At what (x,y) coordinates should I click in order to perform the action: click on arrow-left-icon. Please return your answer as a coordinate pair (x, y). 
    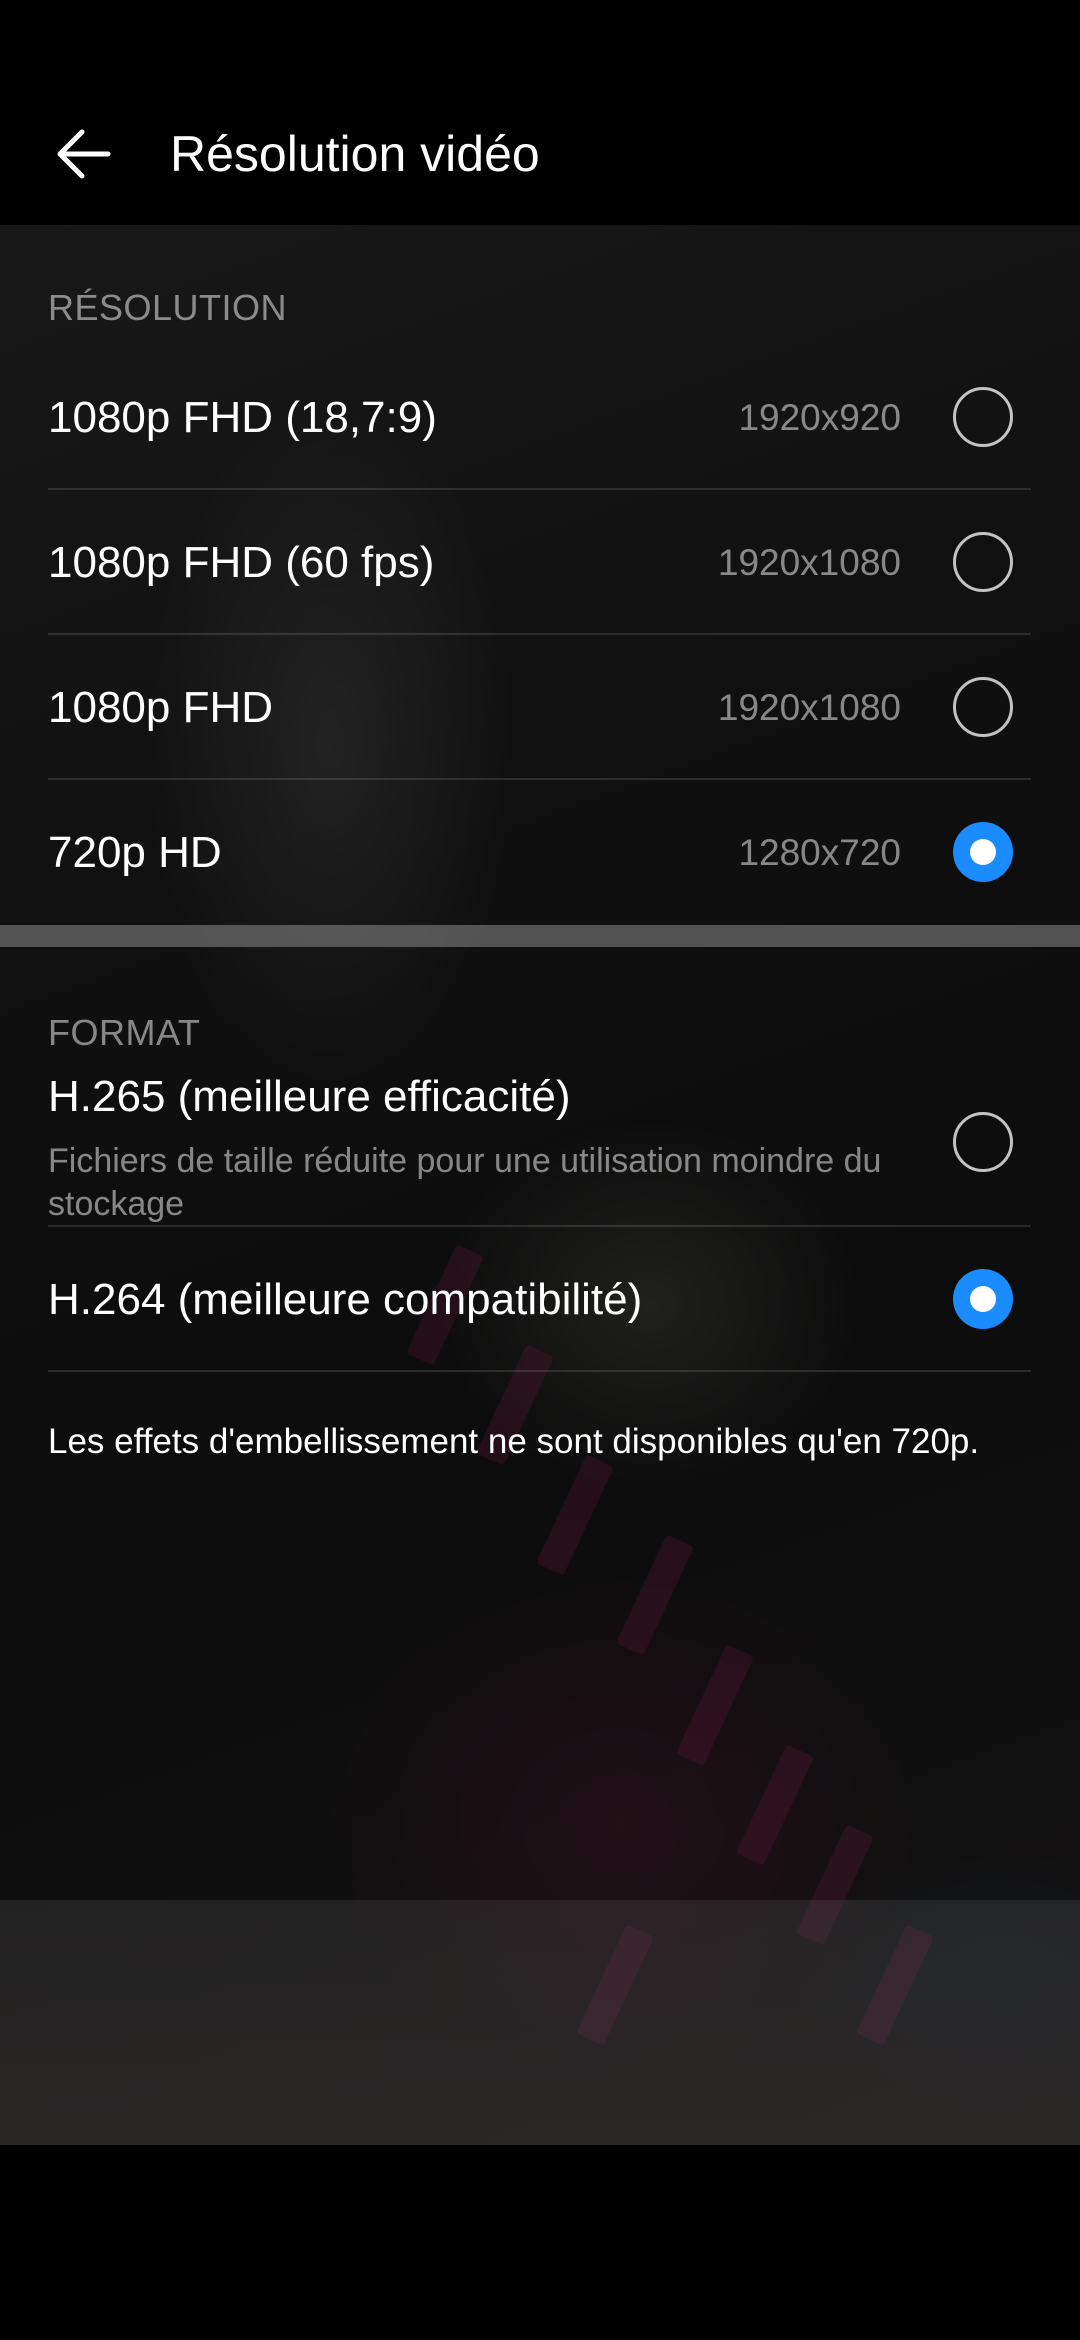
    Looking at the image, I should click on (84, 154).